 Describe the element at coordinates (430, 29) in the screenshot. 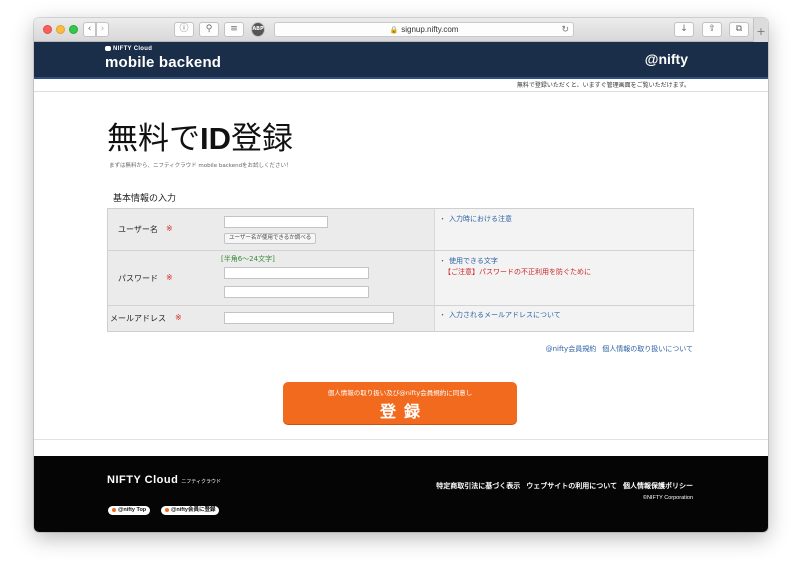

I see `url-text: signup.nifty.com` at that location.